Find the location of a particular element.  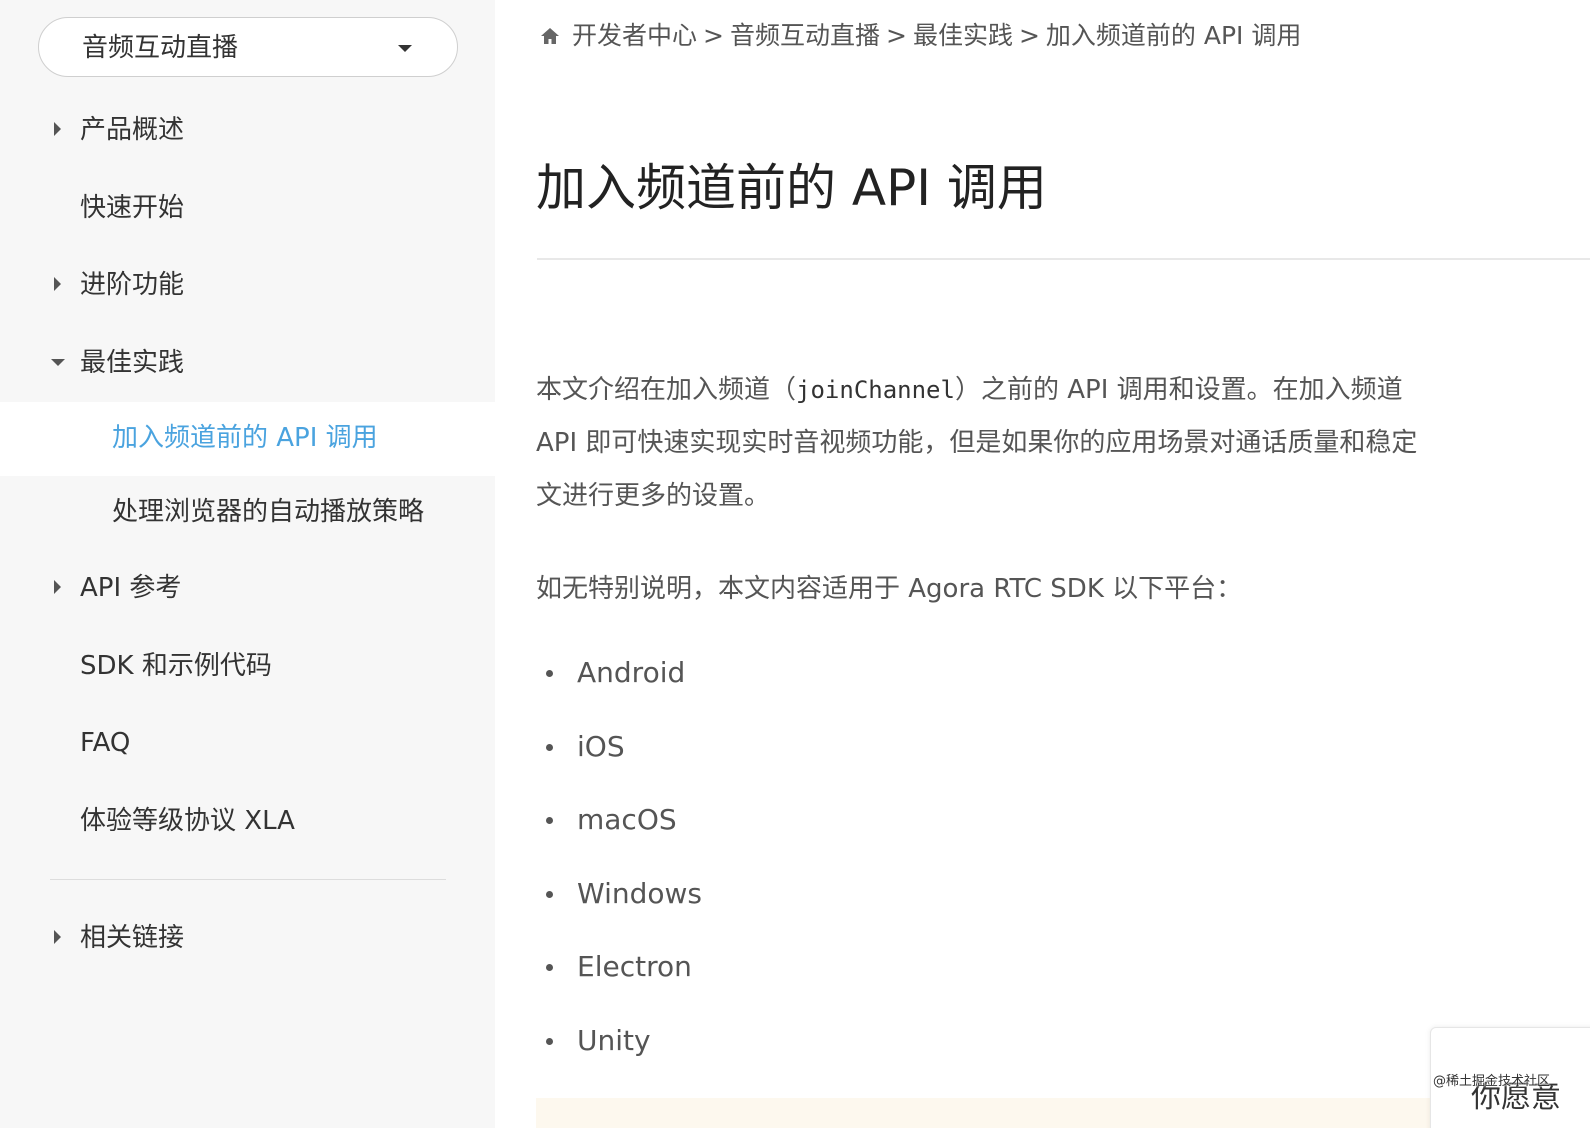

sidebar-subitem-label: 加入频道前的 API 调用 is located at coordinates (245, 438).